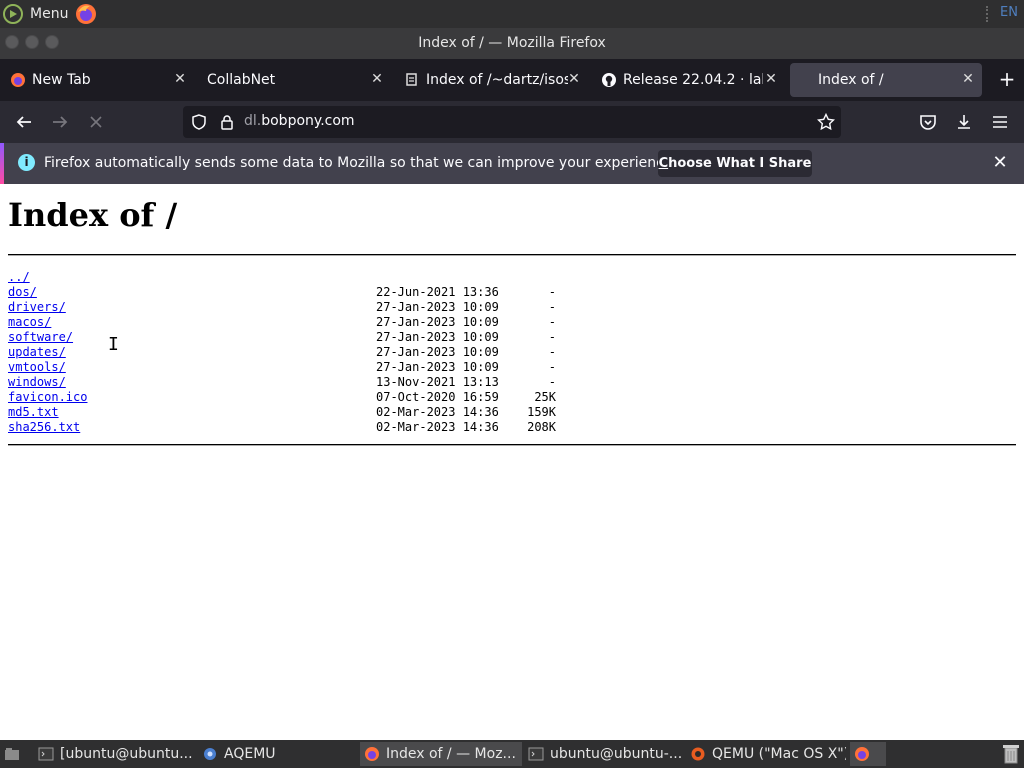 This screenshot has width=1024, height=768. I want to click on list-item: sha256.txt 02-Mar-2023 14:36 208K, so click(288, 427).